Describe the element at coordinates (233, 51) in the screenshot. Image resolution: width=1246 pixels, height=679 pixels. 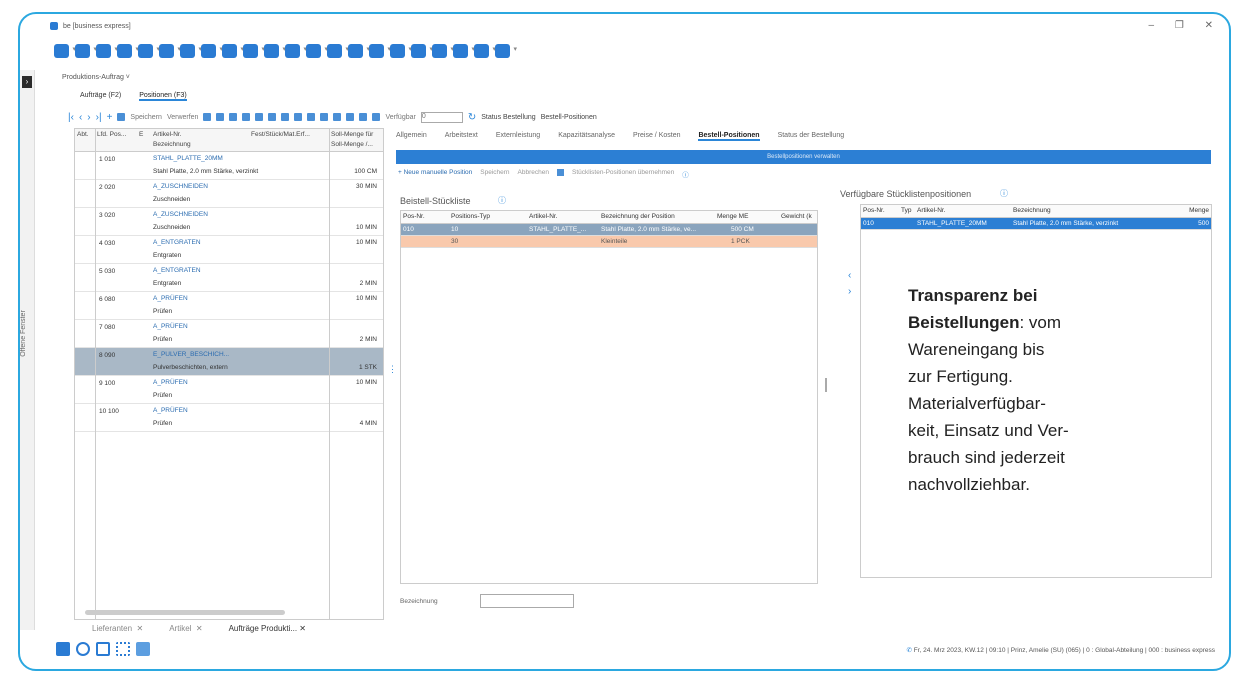
I see `clock-icon` at that location.